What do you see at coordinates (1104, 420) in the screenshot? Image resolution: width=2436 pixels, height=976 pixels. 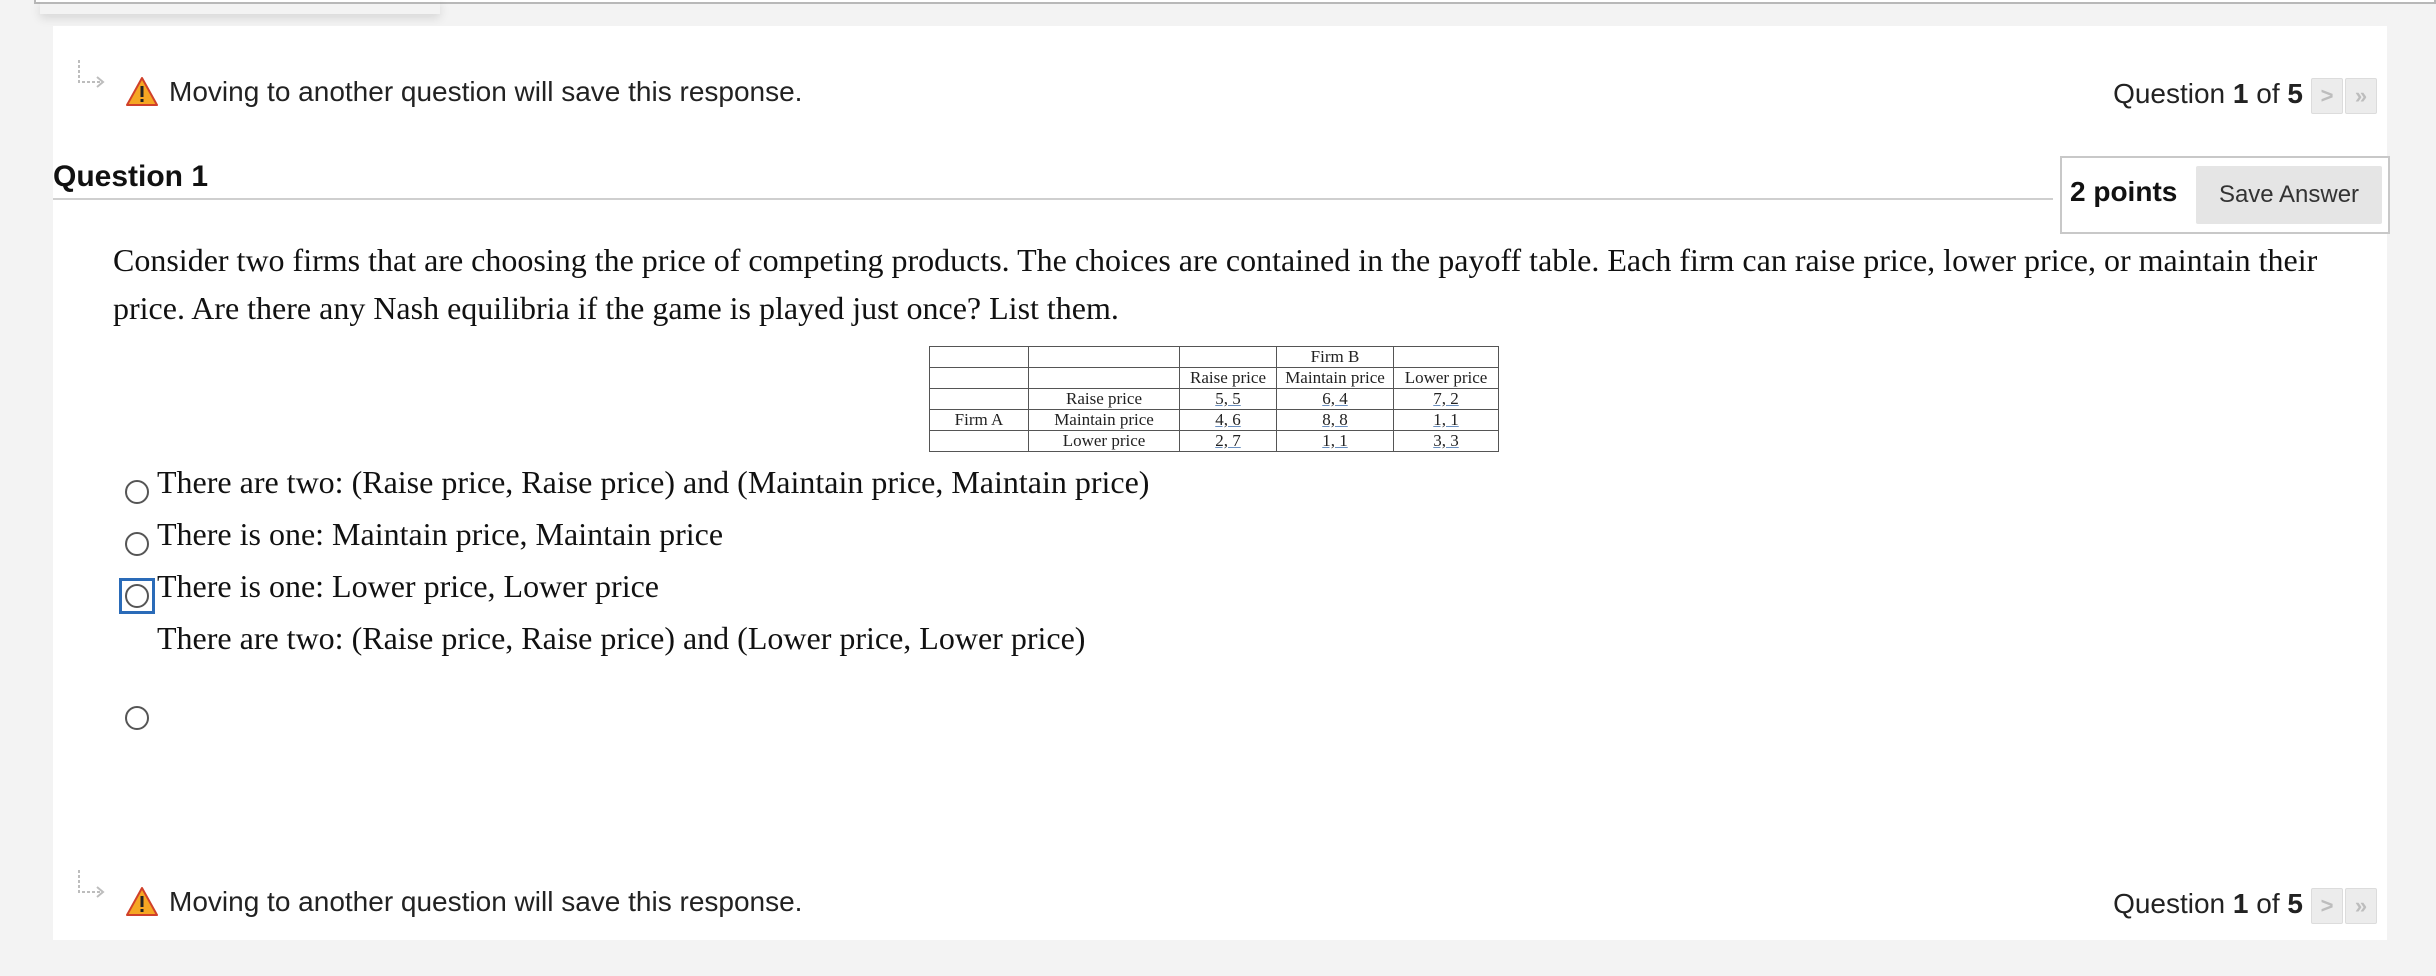 I see `row-header: Maintain price` at bounding box center [1104, 420].